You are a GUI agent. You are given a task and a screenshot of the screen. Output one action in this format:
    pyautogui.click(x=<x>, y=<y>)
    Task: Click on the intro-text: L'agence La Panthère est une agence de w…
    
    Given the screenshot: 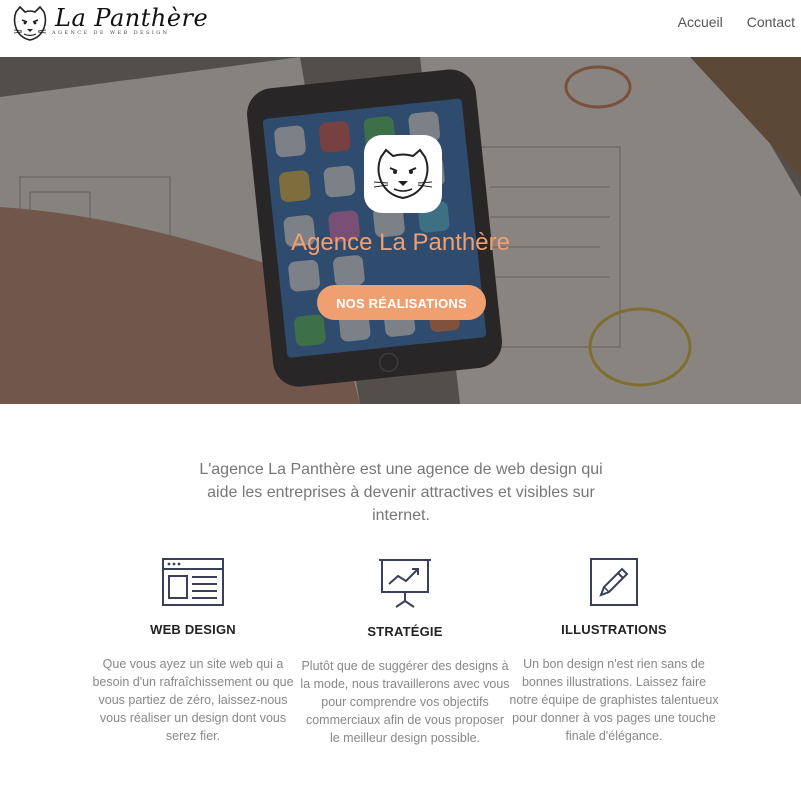 What is the action you would take?
    pyautogui.click(x=401, y=492)
    